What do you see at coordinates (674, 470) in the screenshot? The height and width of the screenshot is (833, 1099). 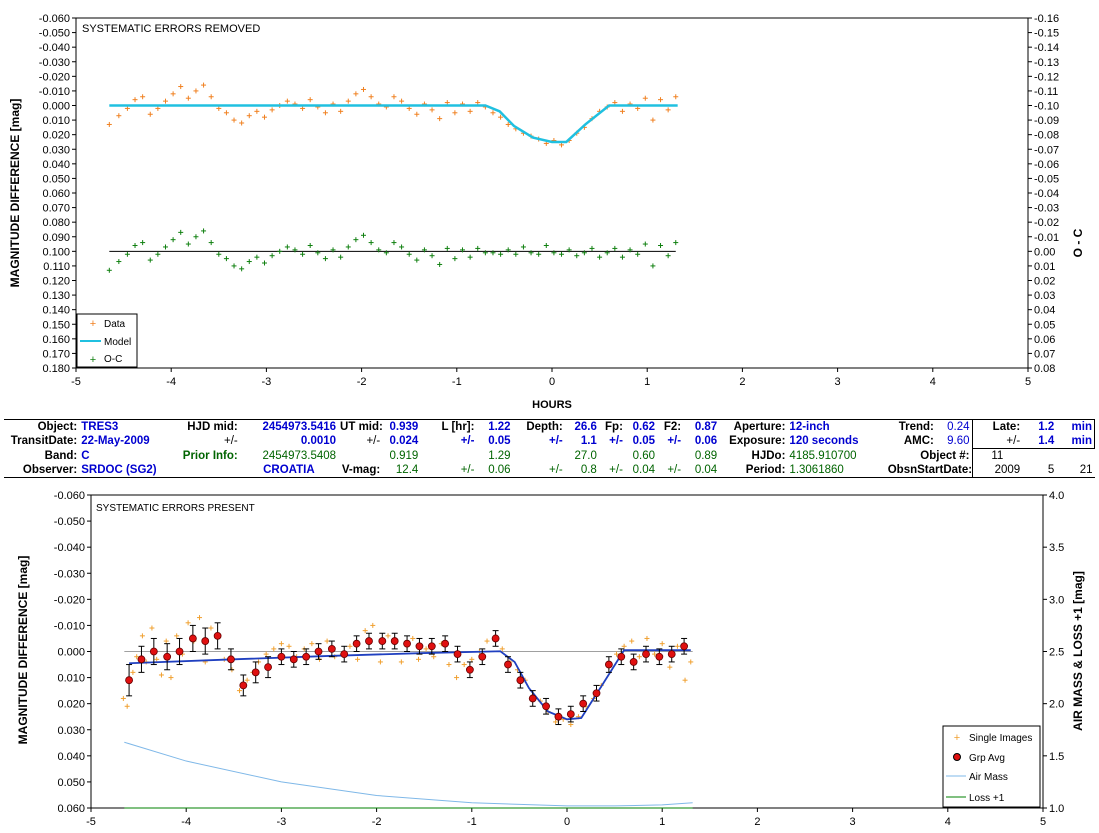 I see `label-f2-err2: +/-` at bounding box center [674, 470].